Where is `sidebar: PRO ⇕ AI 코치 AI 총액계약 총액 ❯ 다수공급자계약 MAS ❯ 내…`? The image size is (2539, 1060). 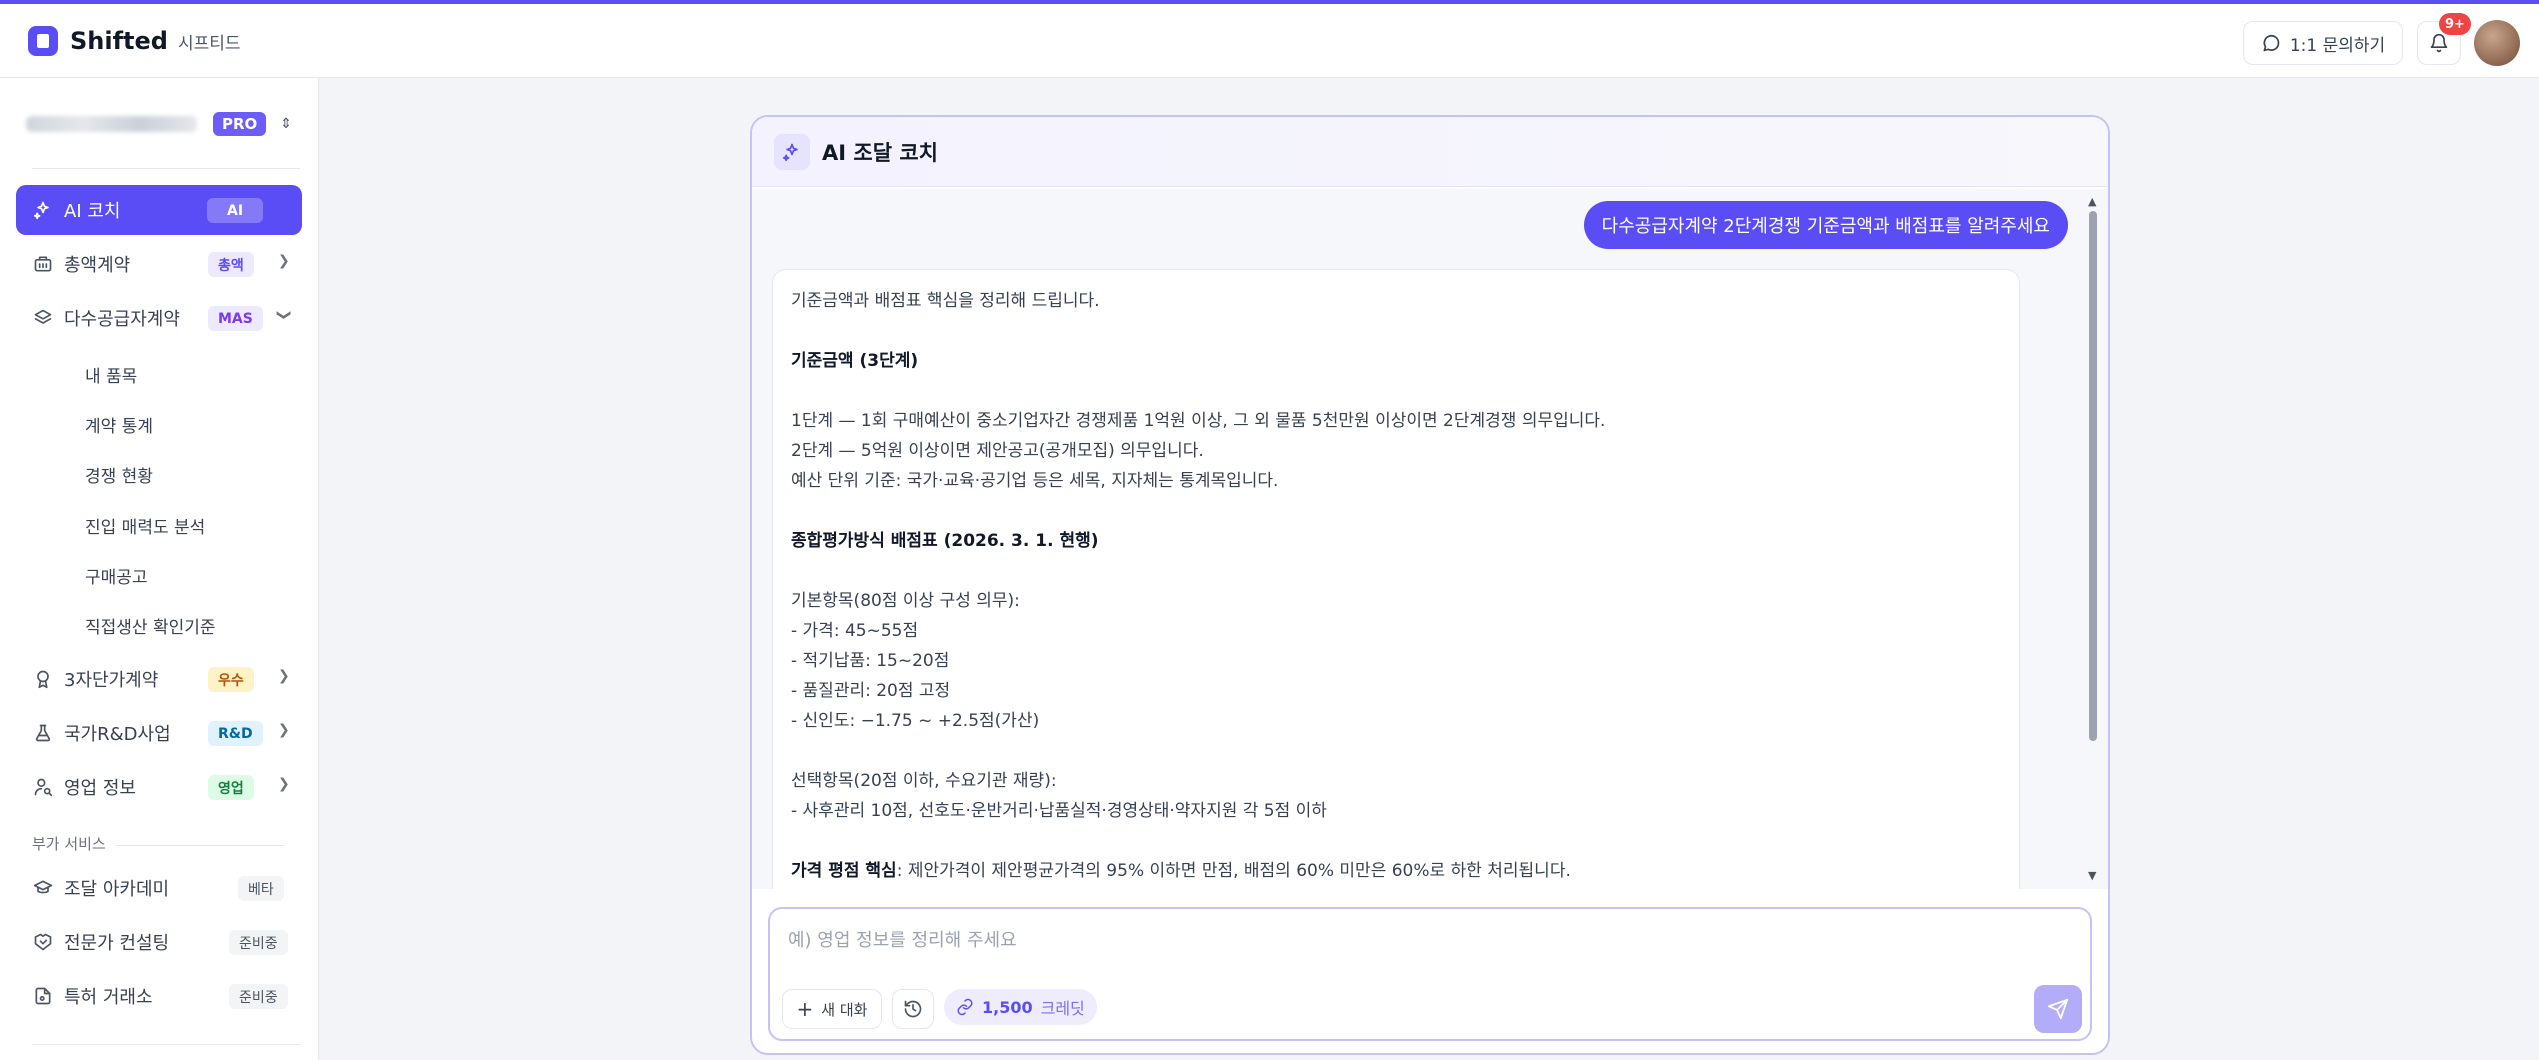
sidebar: PRO ⇕ AI 코치 AI 총액계약 총액 ❯ 다수공급자계약 MAS ❯ 내… is located at coordinates (159, 569).